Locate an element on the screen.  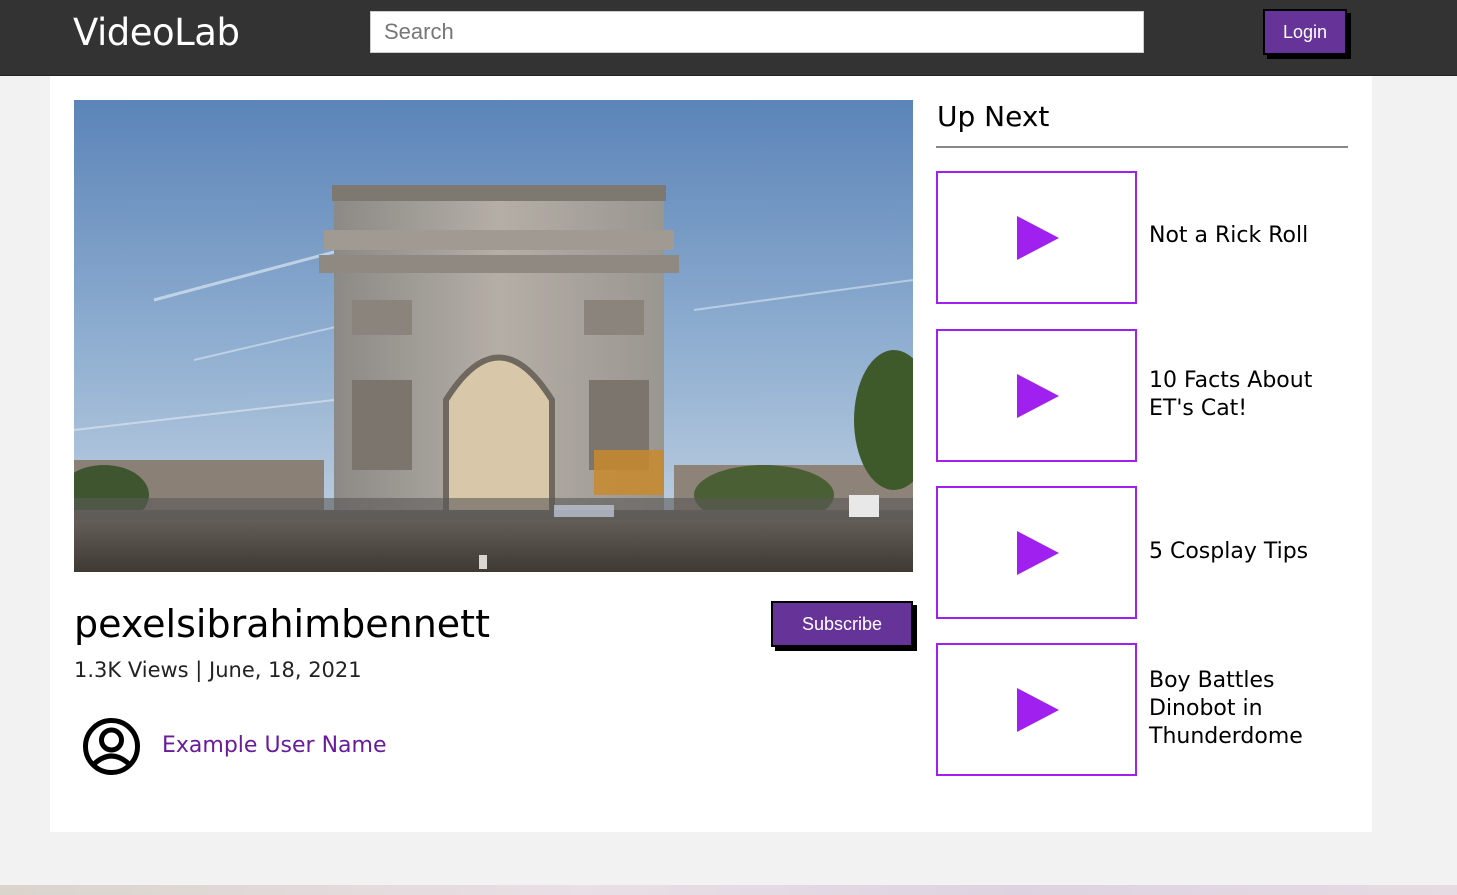
video-meta: 1.3K Views | June, 18, 2021 is located at coordinates (218, 670).